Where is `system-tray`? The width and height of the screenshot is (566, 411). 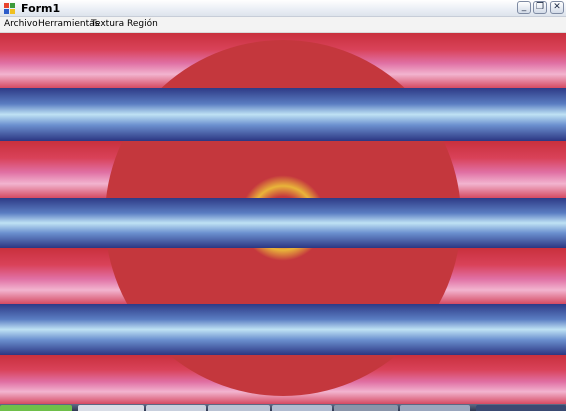
system-tray is located at coordinates (521, 408).